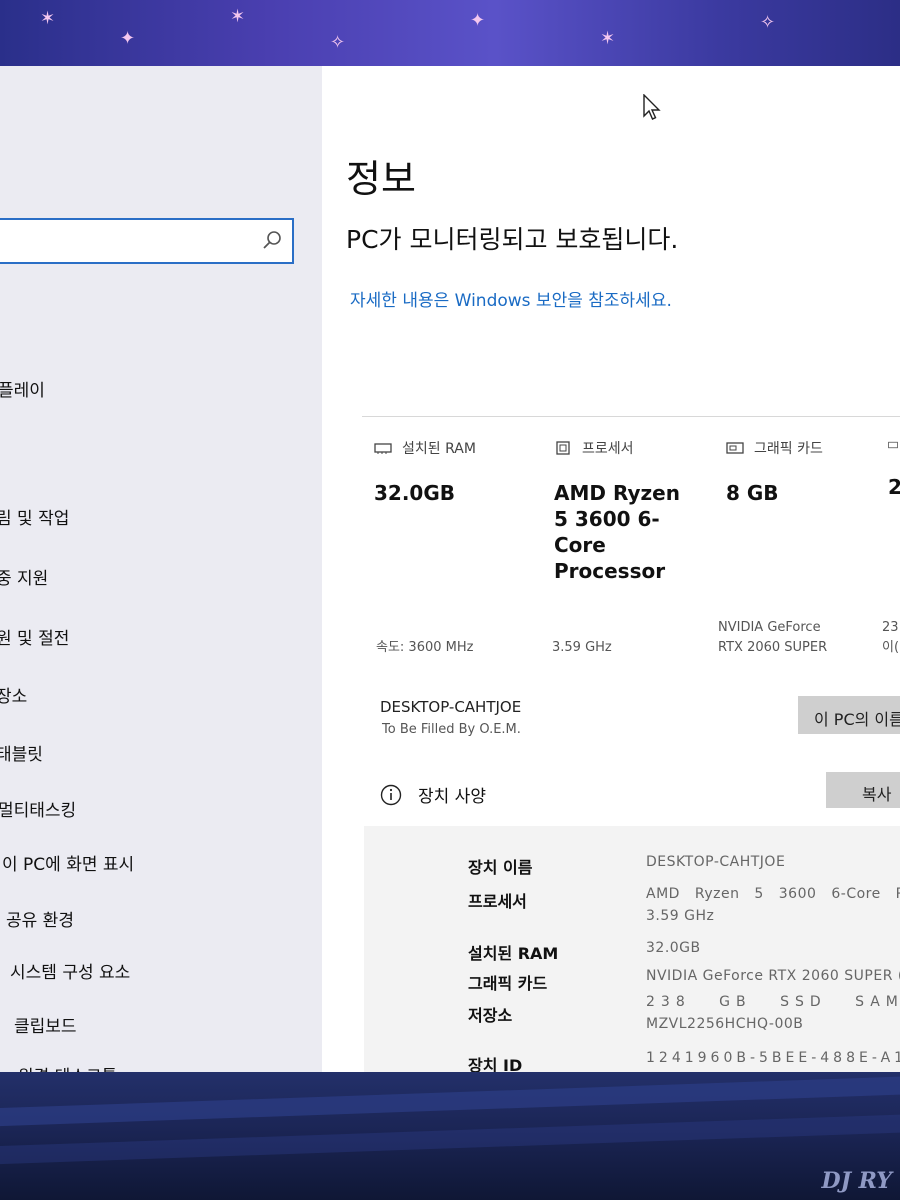 The height and width of the screenshot is (1200, 900). Describe the element at coordinates (716, 862) in the screenshot. I see `spec-row-value: DESKTOP-CAHTJOE` at that location.